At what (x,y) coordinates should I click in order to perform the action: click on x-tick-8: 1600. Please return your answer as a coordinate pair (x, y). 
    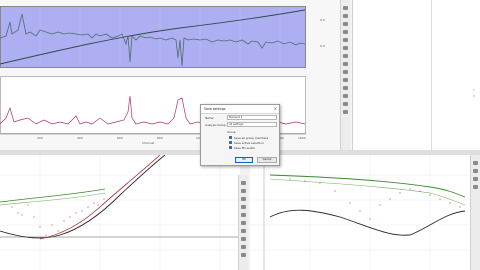
    Looking at the image, I should click on (302, 138).